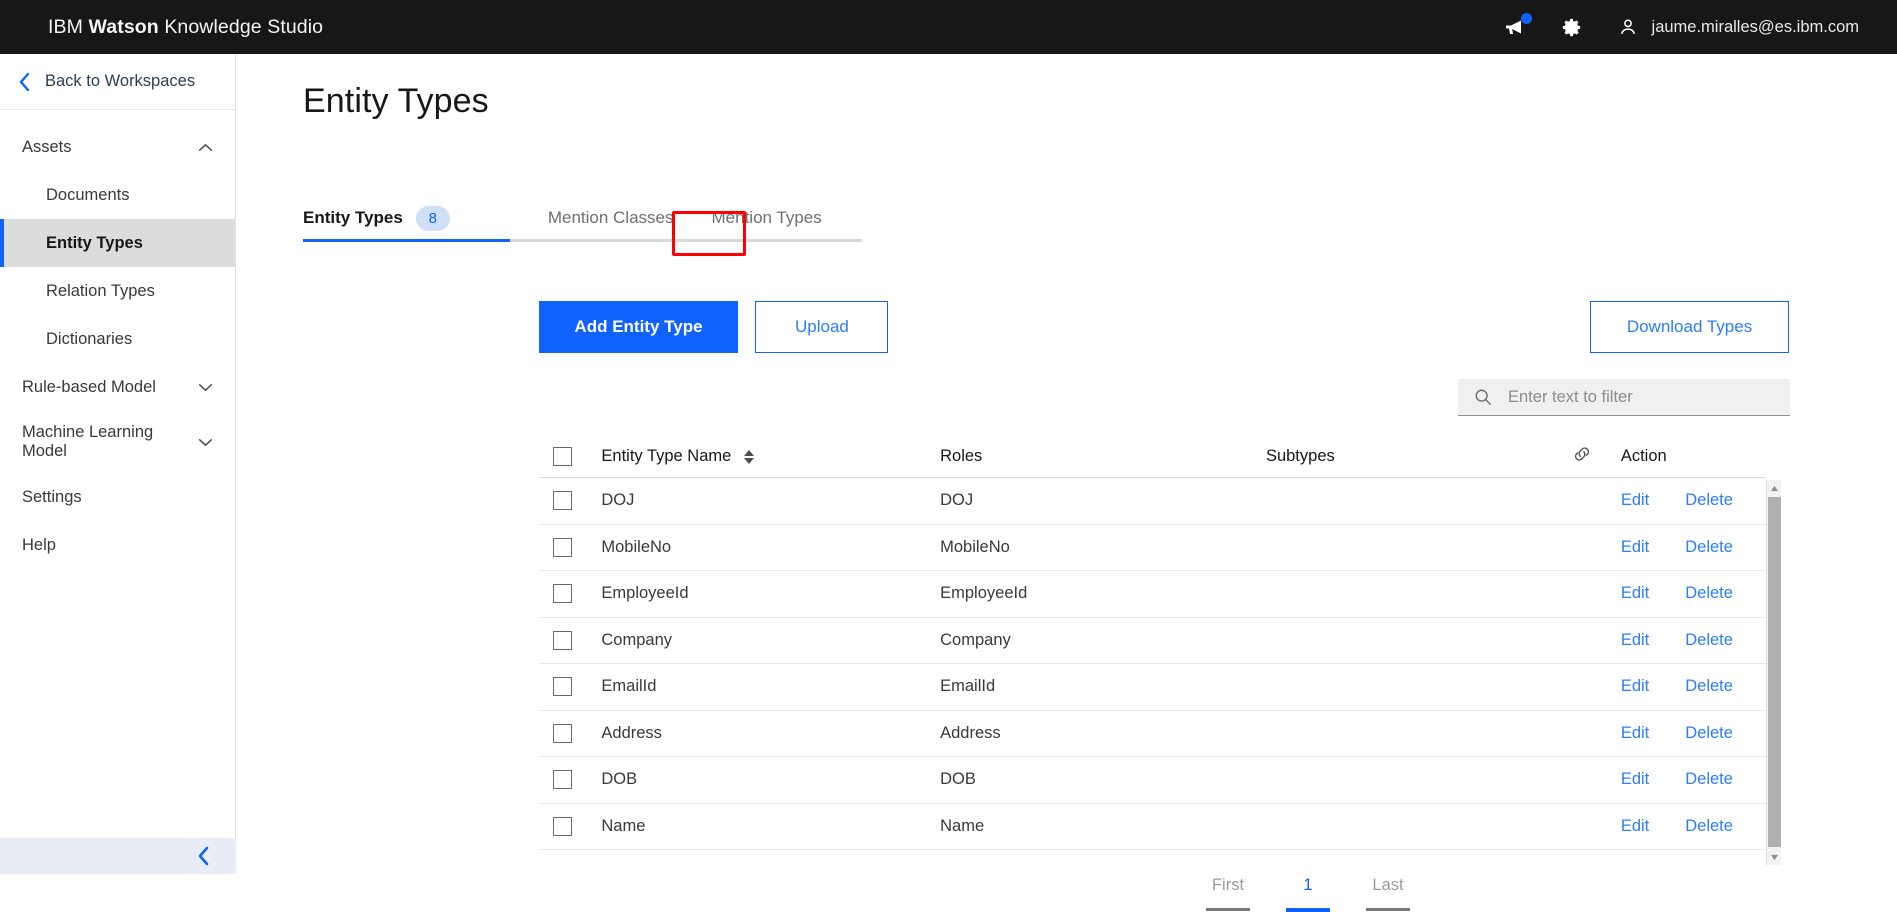 Image resolution: width=1897 pixels, height=912 pixels. I want to click on tab-label: Mention Types, so click(766, 217).